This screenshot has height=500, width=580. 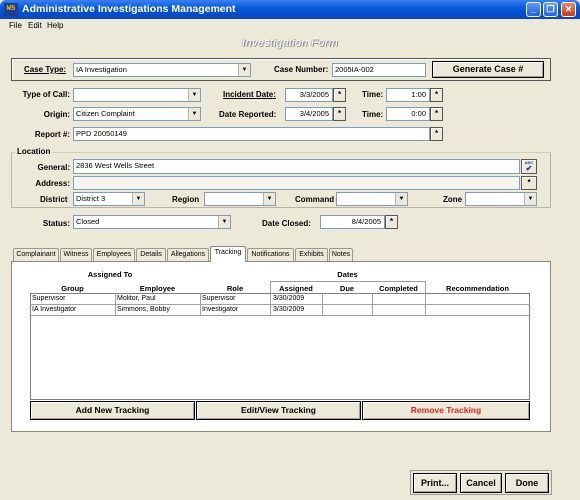 I want to click on tab-witness: Witness, so click(x=76, y=254).